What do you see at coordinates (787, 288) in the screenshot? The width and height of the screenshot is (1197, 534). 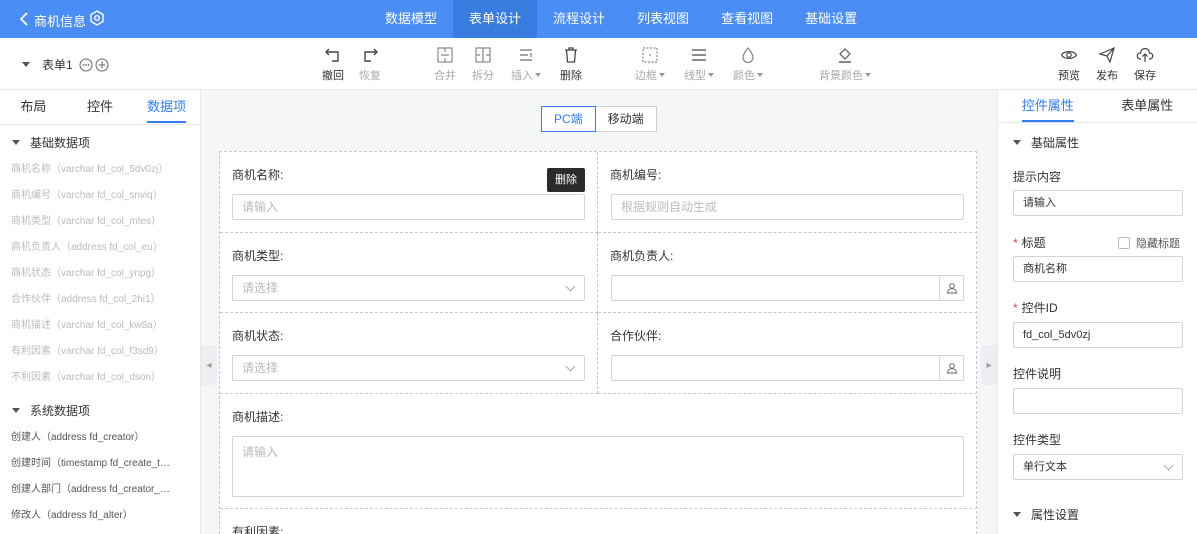 I see `business-owner-input` at bounding box center [787, 288].